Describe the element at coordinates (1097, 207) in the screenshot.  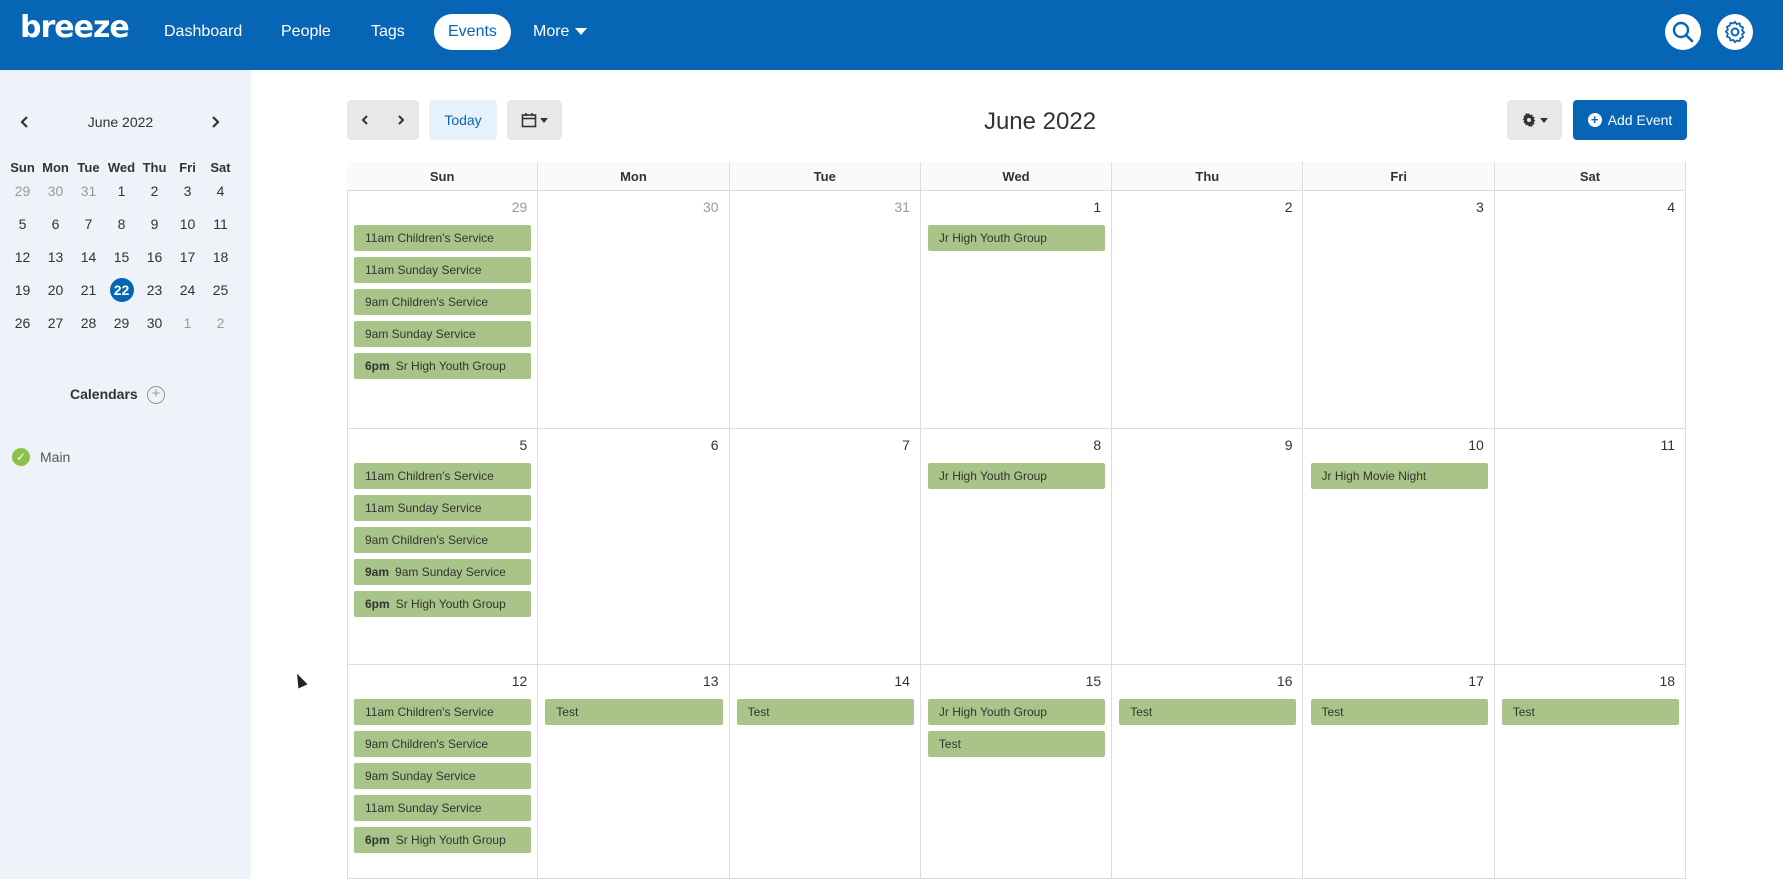
I see `day-number: 1` at that location.